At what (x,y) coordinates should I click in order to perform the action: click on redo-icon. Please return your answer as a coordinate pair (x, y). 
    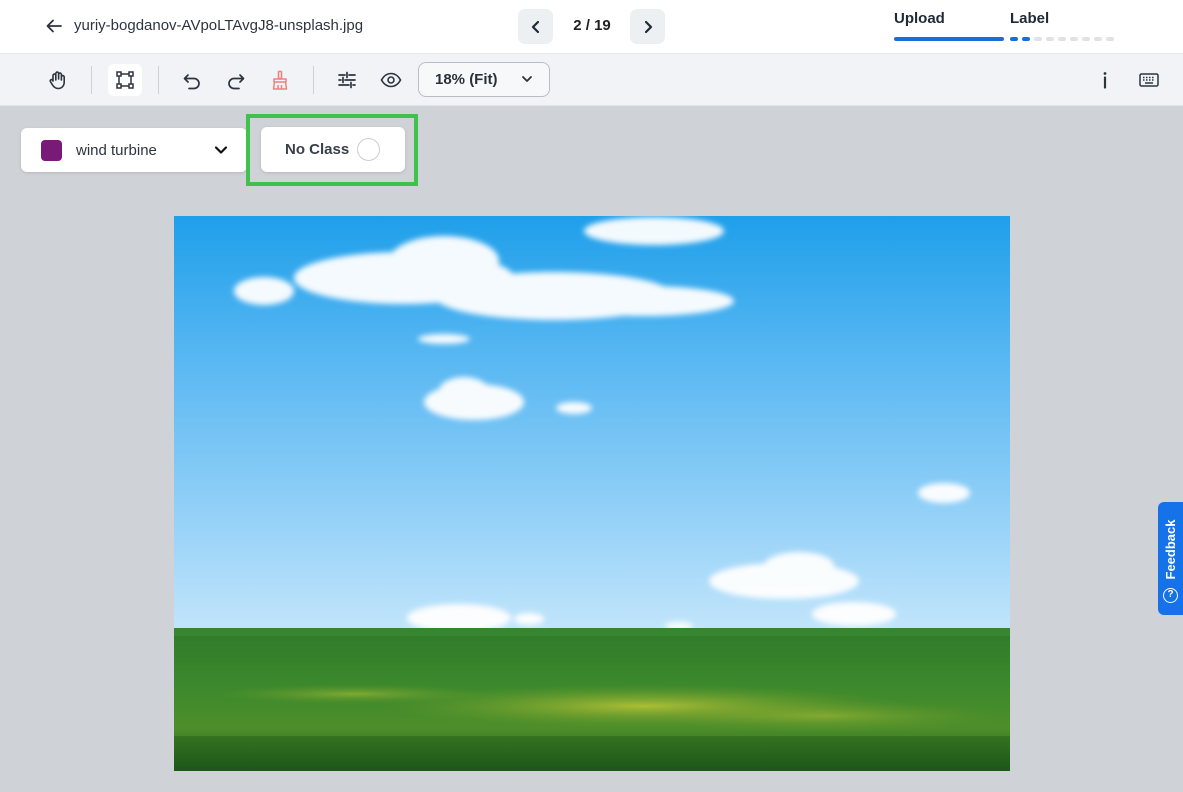
    Looking at the image, I should click on (236, 82).